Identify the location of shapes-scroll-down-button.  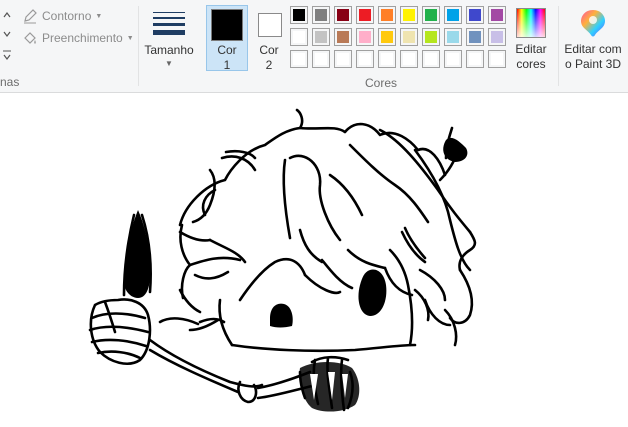
(7, 34).